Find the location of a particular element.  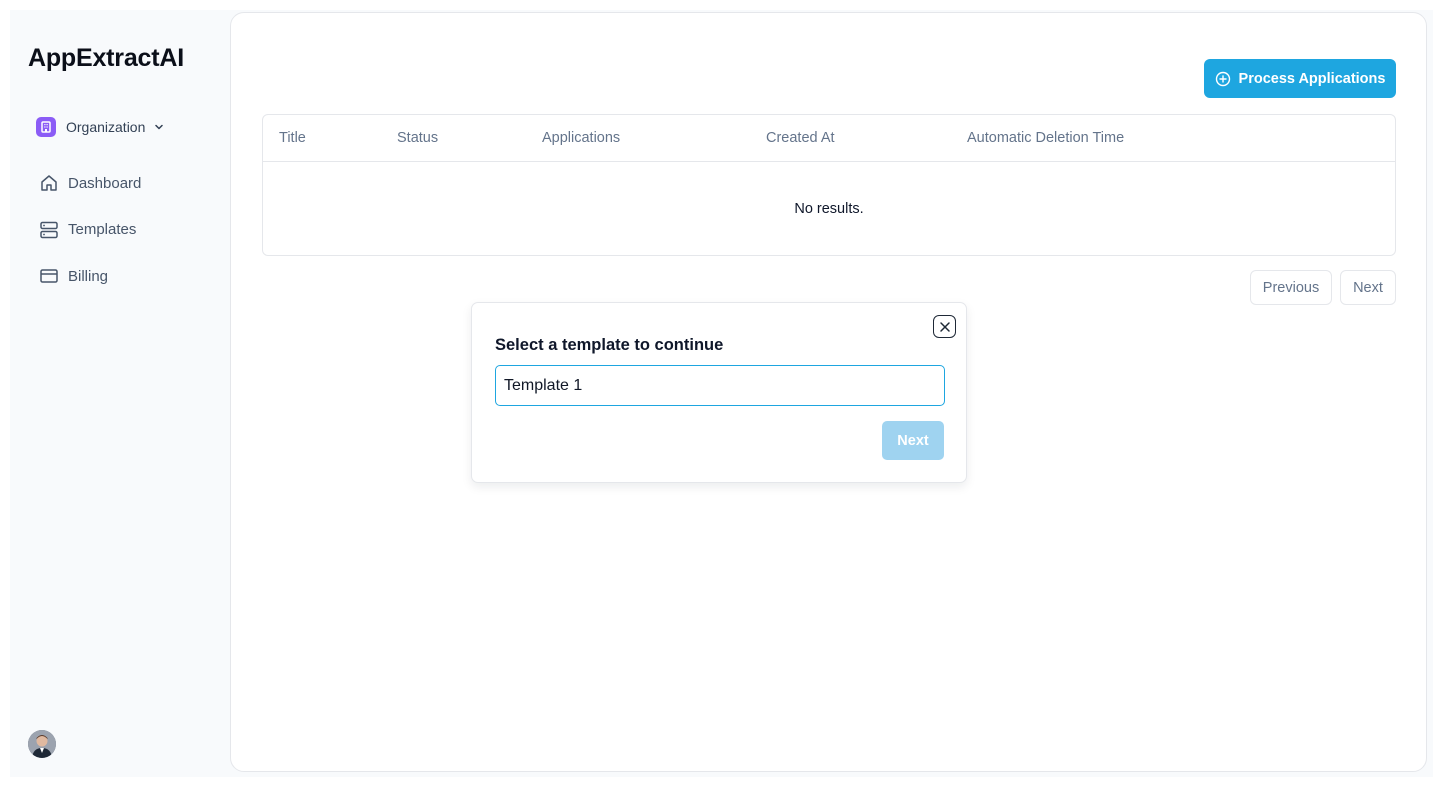

template-select-dialog: Select a template to continue Next is located at coordinates (719, 392).